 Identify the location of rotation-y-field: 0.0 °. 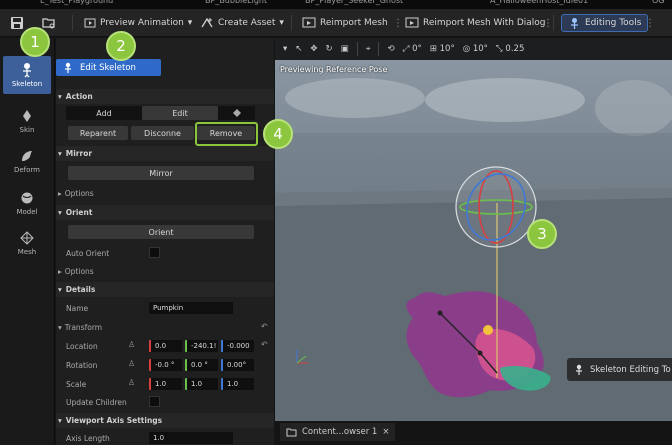
(201, 365).